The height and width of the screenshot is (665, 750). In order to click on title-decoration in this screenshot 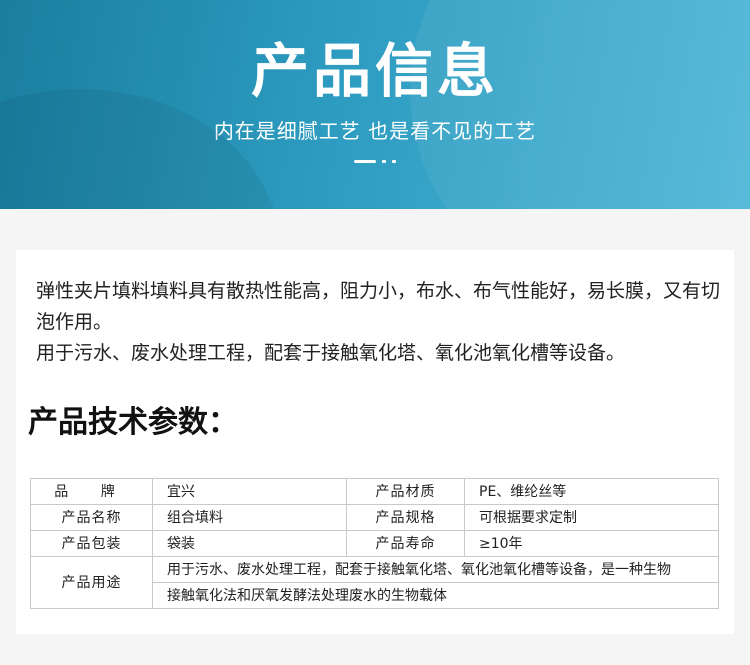, I will do `click(375, 161)`.